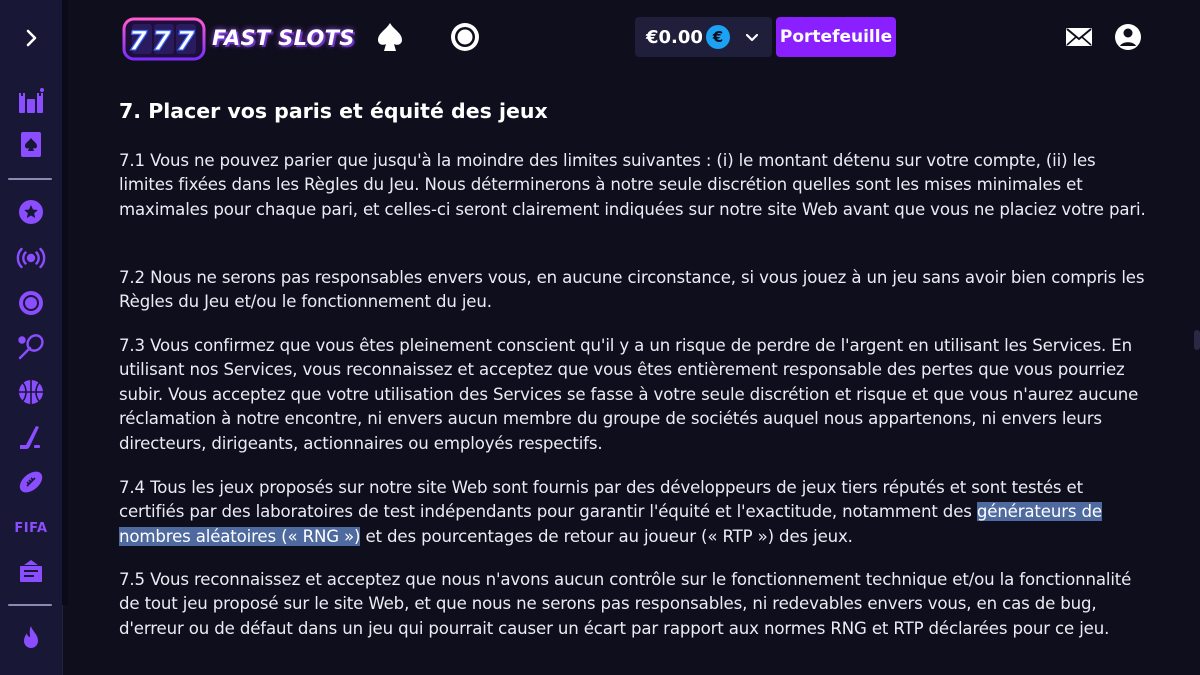 The height and width of the screenshot is (675, 1200). What do you see at coordinates (1197, 340) in the screenshot?
I see `page-scrollbar` at bounding box center [1197, 340].